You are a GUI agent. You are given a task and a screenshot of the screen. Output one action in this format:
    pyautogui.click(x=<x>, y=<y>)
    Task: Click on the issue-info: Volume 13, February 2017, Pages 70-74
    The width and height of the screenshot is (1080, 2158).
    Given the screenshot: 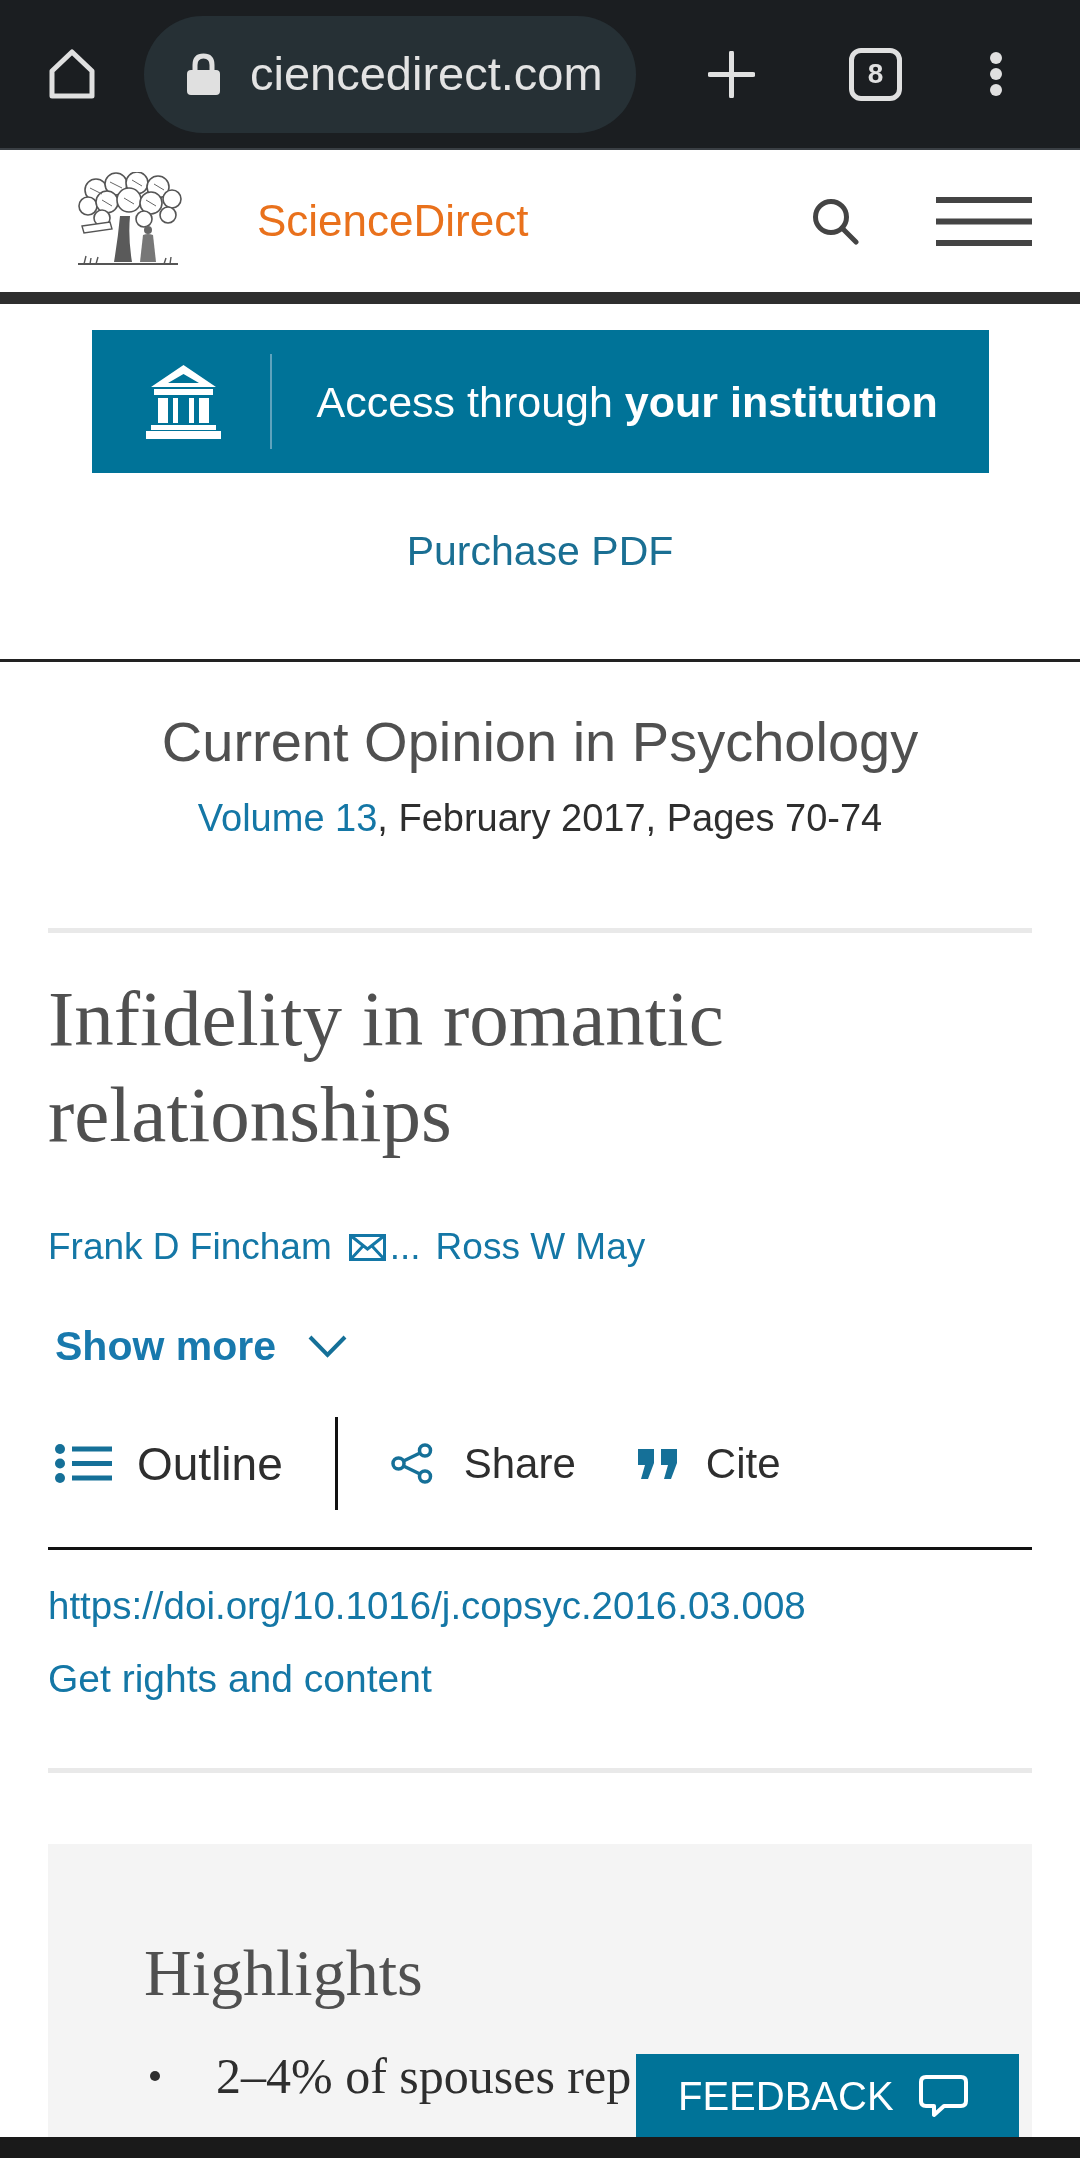 What is the action you would take?
    pyautogui.click(x=540, y=818)
    